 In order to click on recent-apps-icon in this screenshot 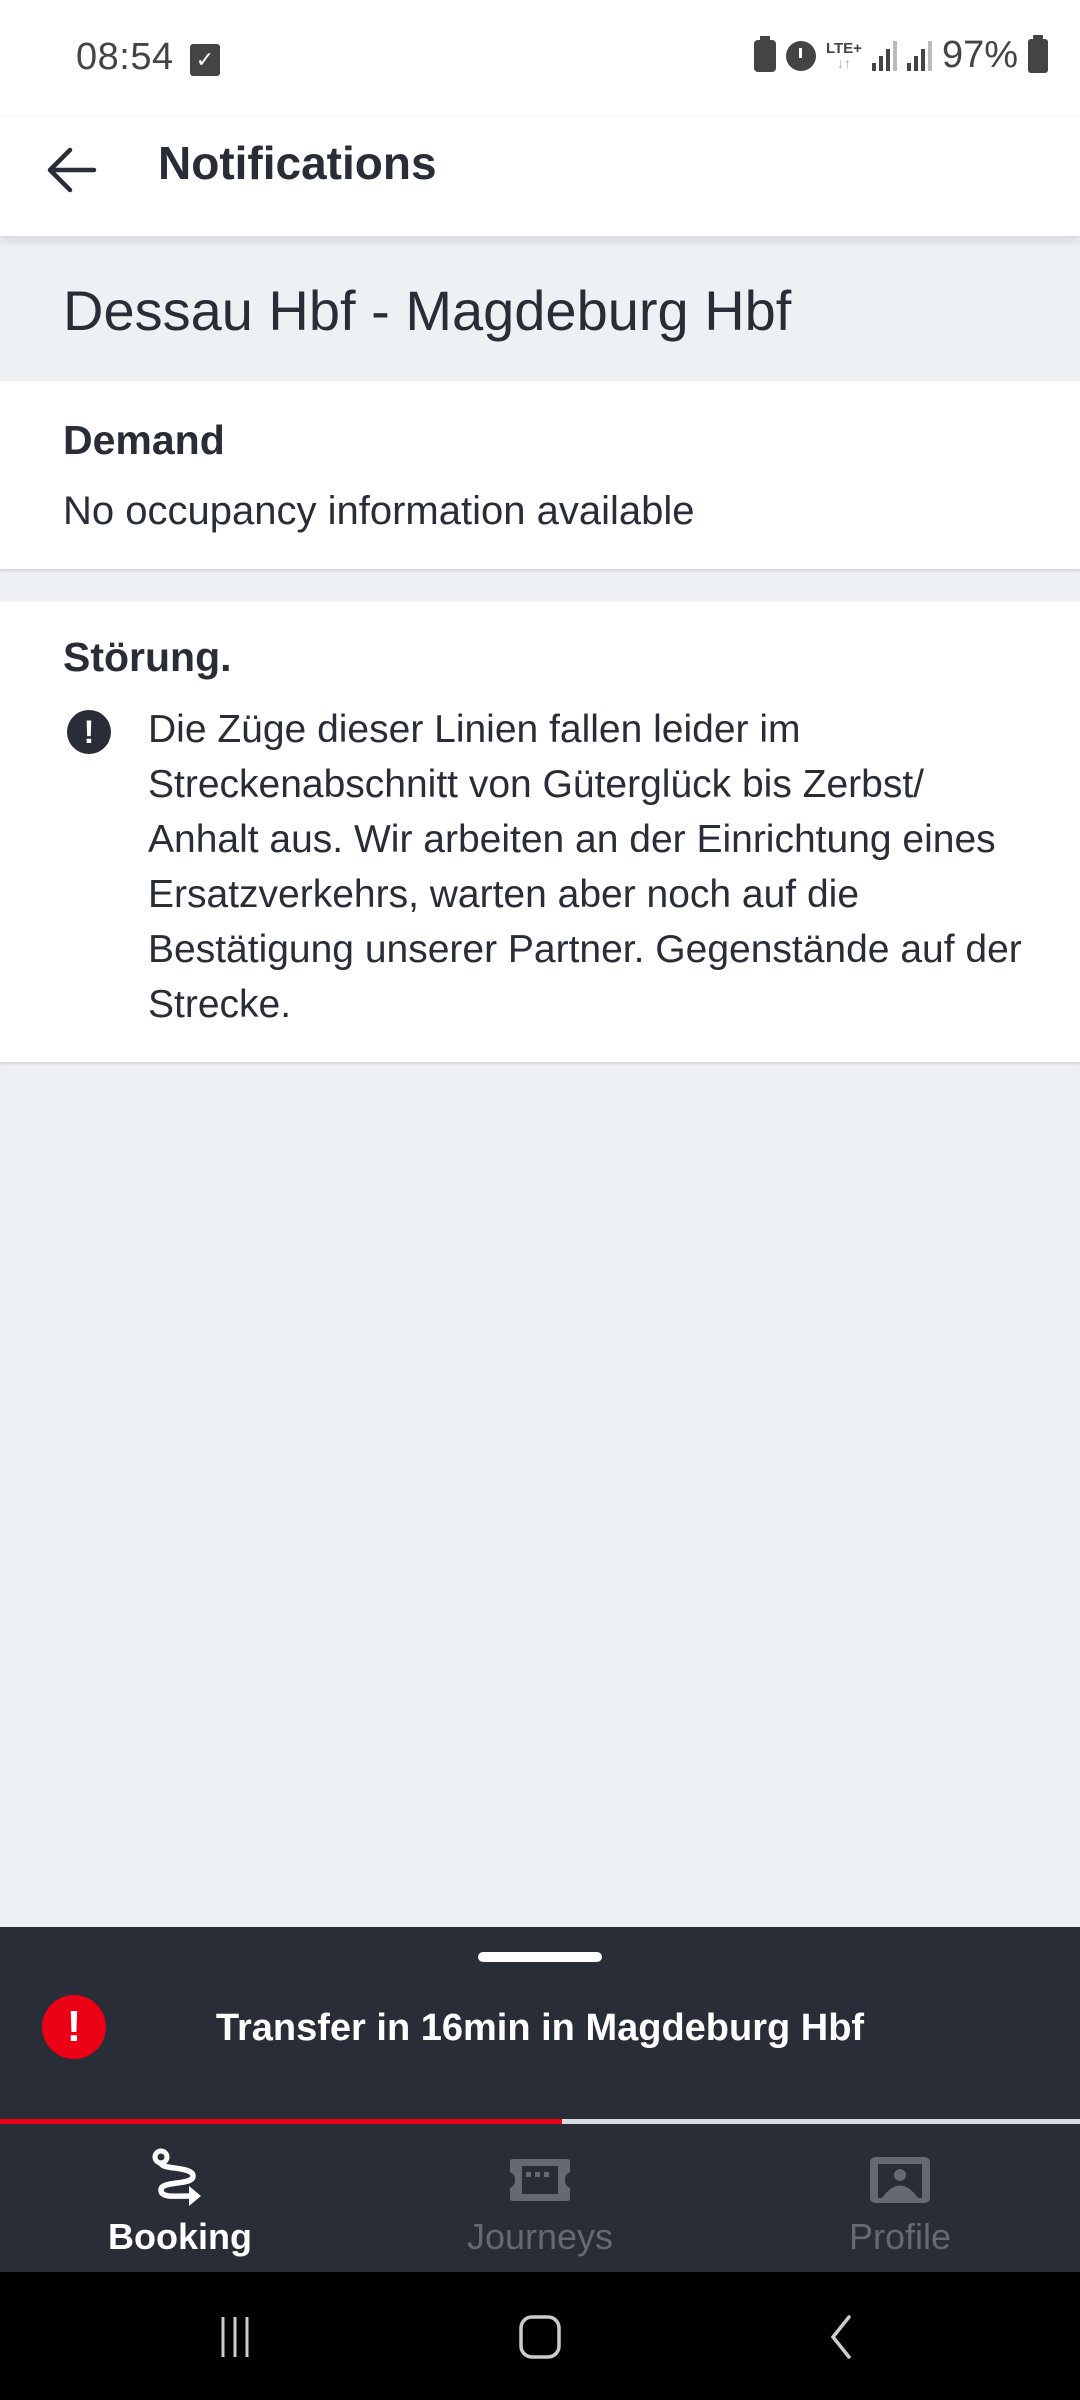, I will do `click(235, 2337)`.